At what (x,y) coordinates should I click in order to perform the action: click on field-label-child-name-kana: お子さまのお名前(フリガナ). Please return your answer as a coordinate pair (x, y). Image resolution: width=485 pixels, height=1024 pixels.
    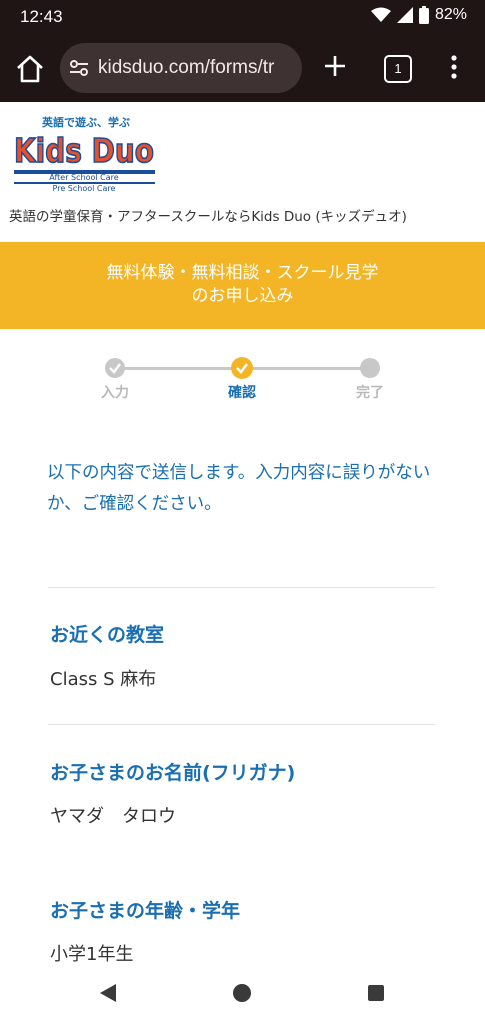
    Looking at the image, I should click on (173, 773).